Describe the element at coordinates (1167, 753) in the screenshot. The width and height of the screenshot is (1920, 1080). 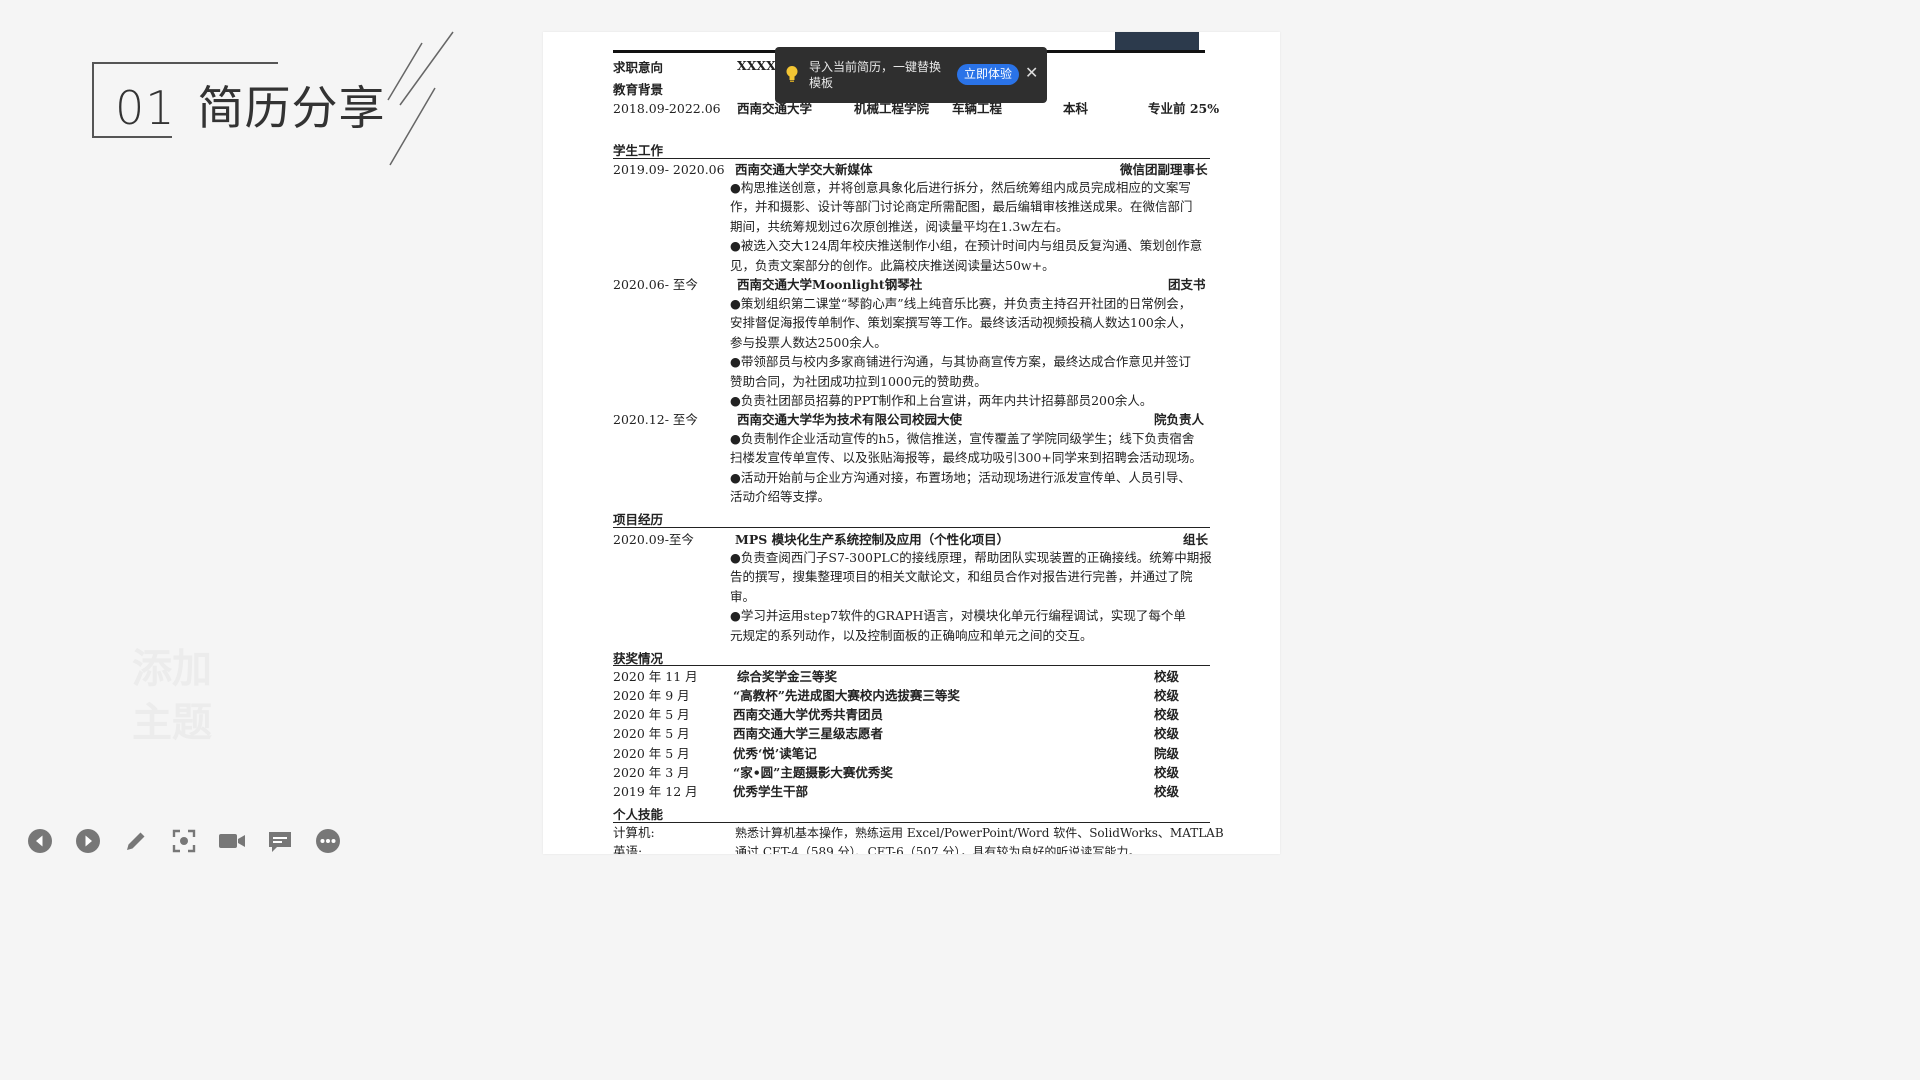
I see `award-level: 院级` at that location.